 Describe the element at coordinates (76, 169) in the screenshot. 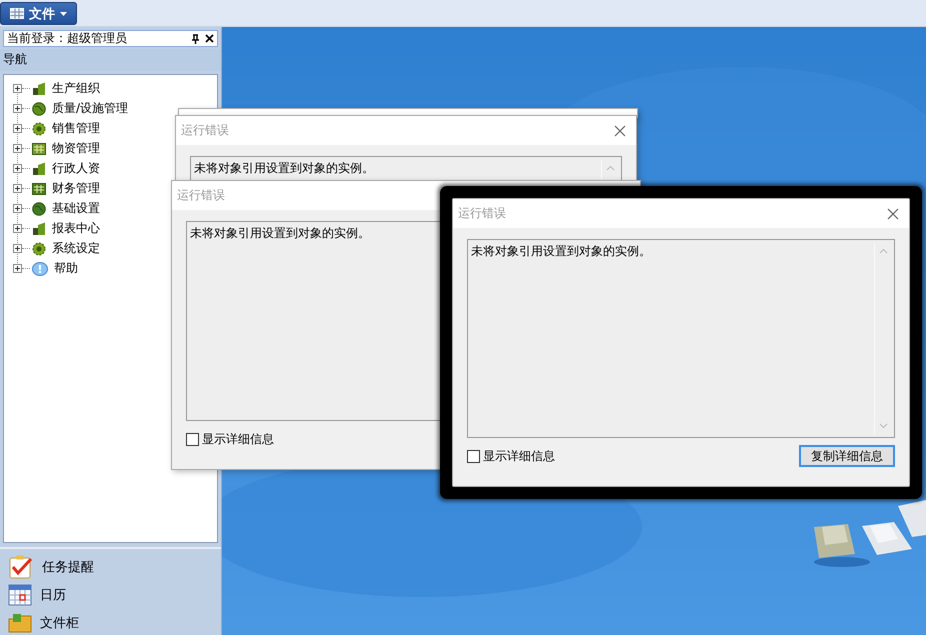

I see `navigation-item: 行政人资` at that location.